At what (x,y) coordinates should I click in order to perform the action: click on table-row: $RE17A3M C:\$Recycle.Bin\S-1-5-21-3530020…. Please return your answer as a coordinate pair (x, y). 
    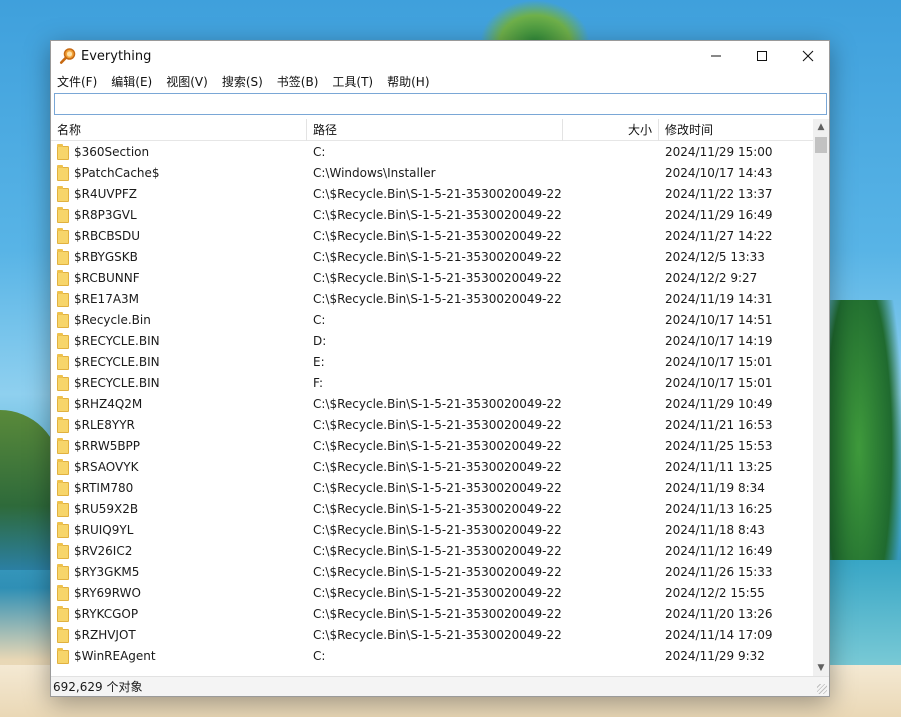
    Looking at the image, I should click on (432, 299).